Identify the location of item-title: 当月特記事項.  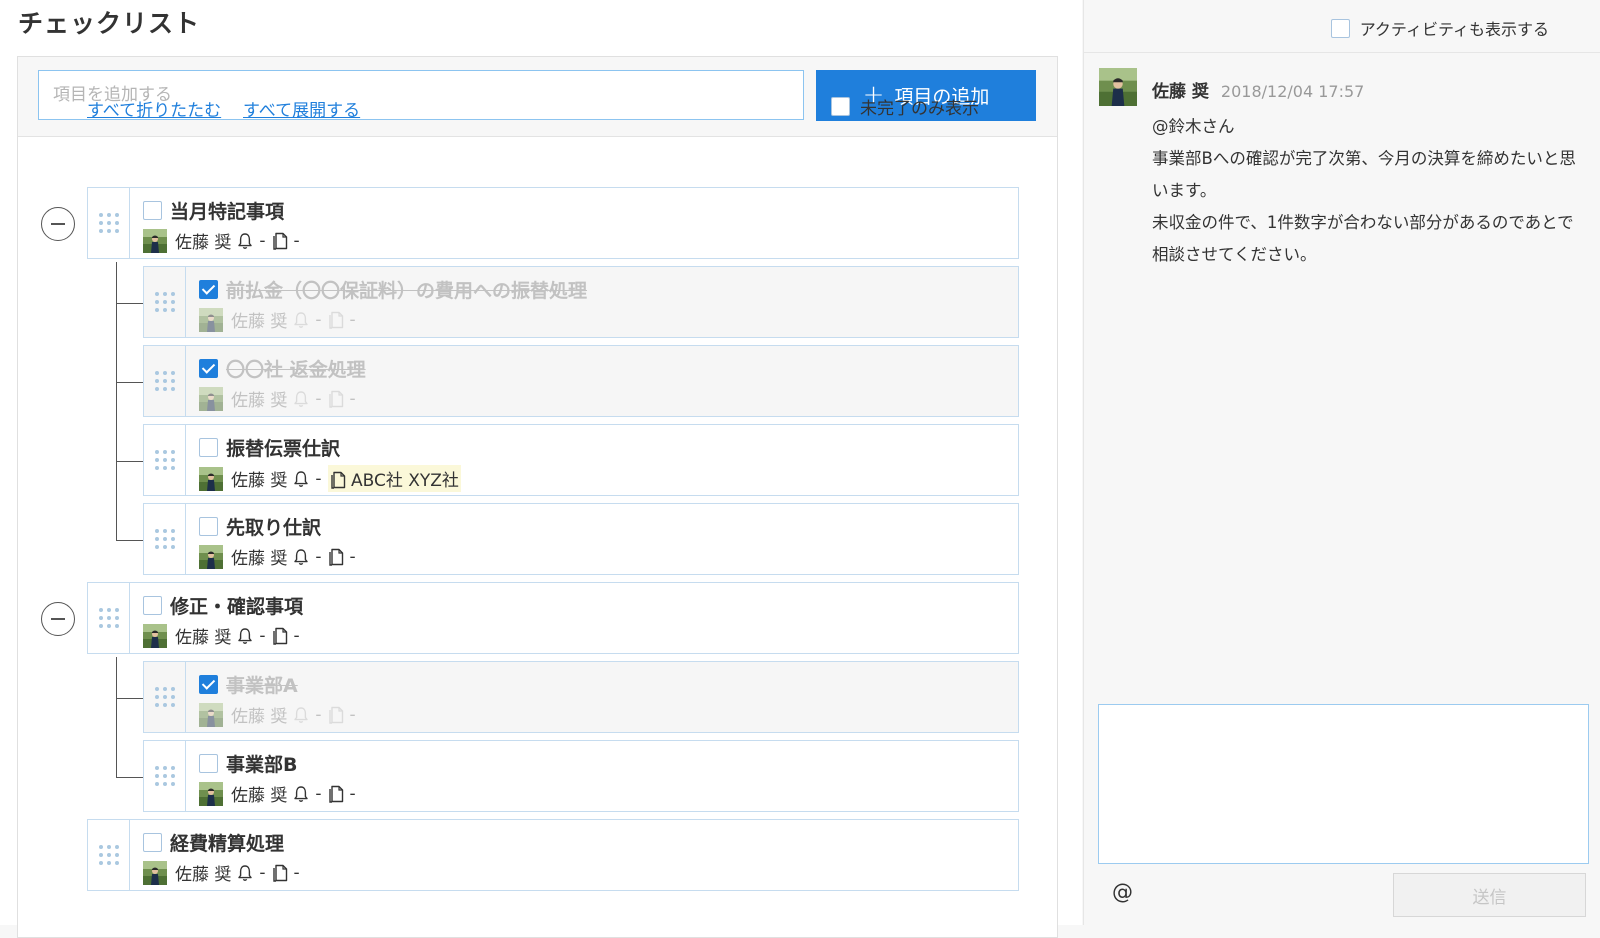
(227, 210).